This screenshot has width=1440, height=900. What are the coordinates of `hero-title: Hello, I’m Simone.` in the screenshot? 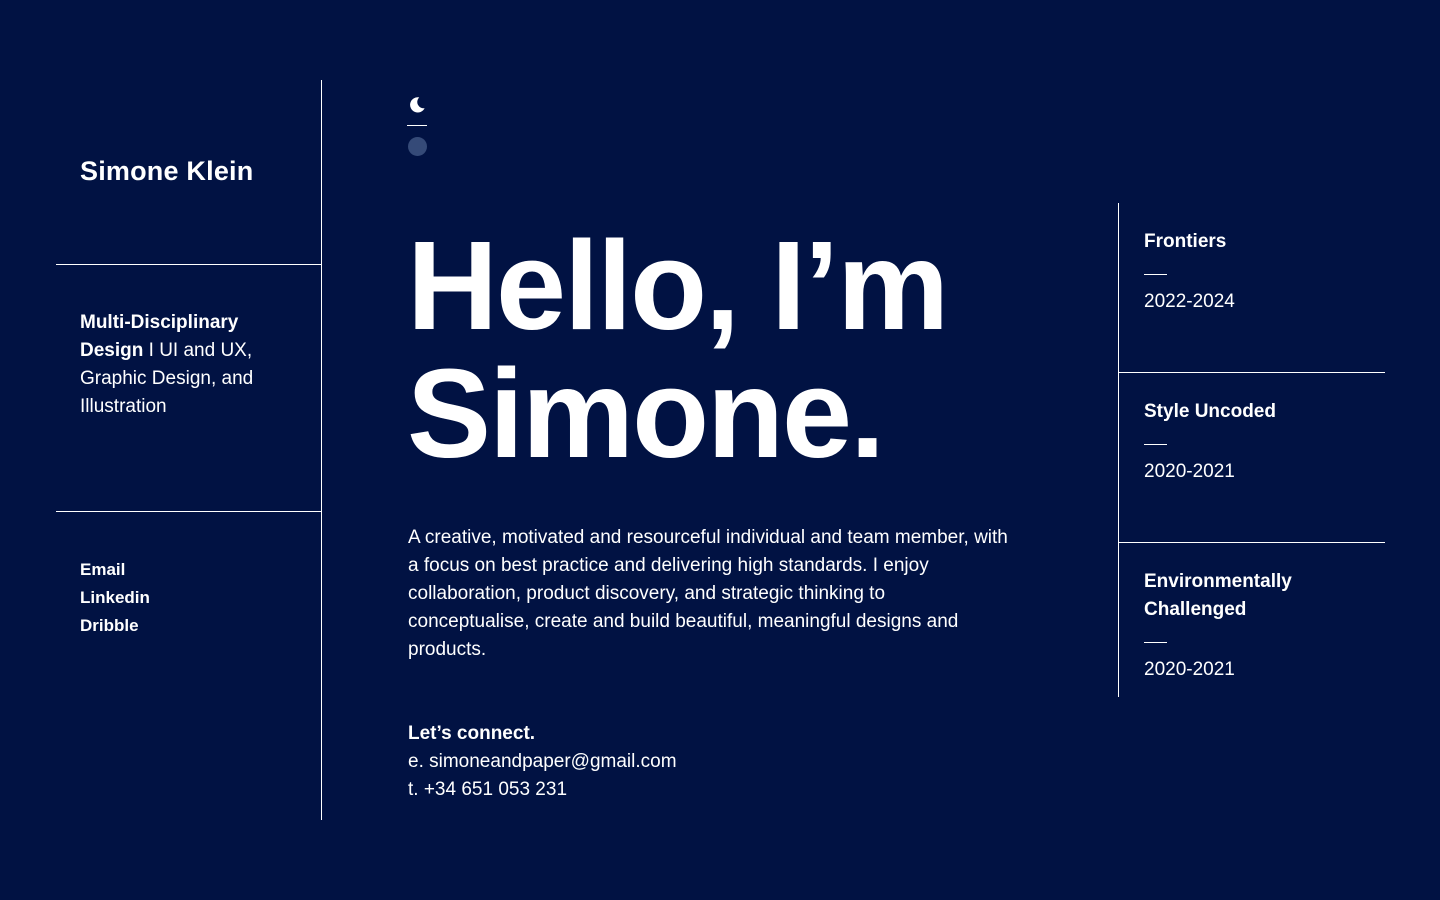 It's located at (678, 349).